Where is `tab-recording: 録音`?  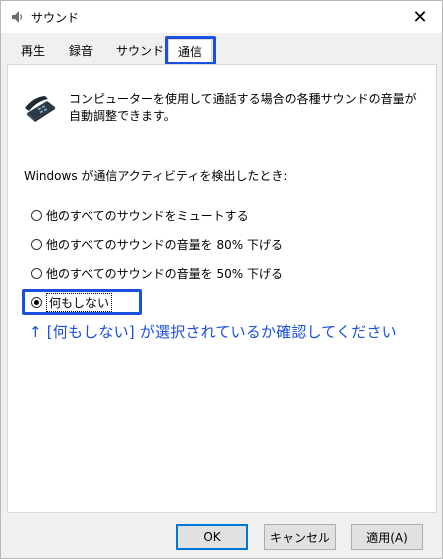 tab-recording: 録音 is located at coordinates (81, 52).